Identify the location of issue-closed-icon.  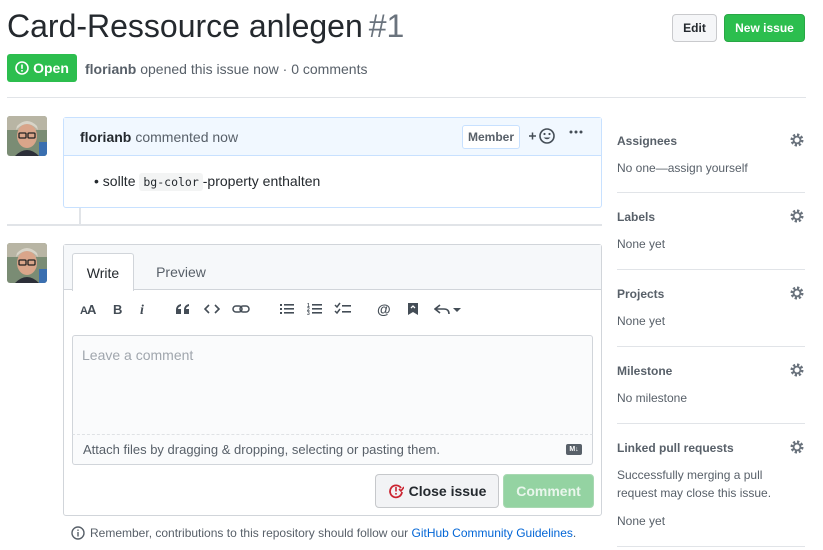
(396, 491).